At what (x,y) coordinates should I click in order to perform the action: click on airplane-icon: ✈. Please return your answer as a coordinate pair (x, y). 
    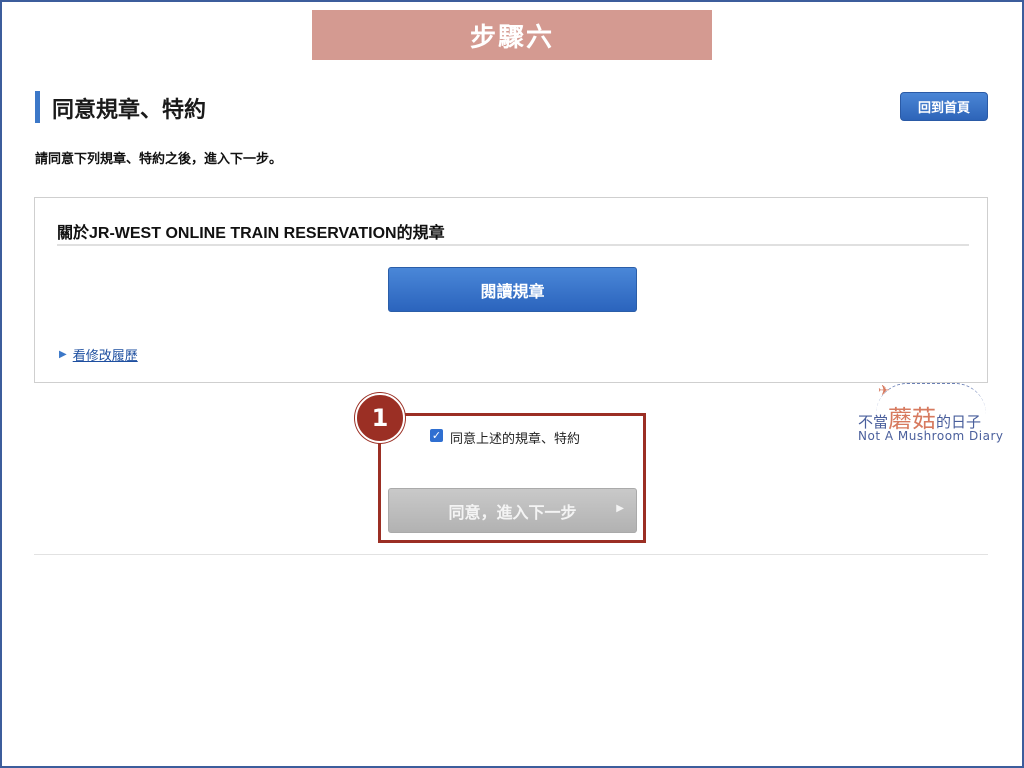
    Looking at the image, I should click on (884, 391).